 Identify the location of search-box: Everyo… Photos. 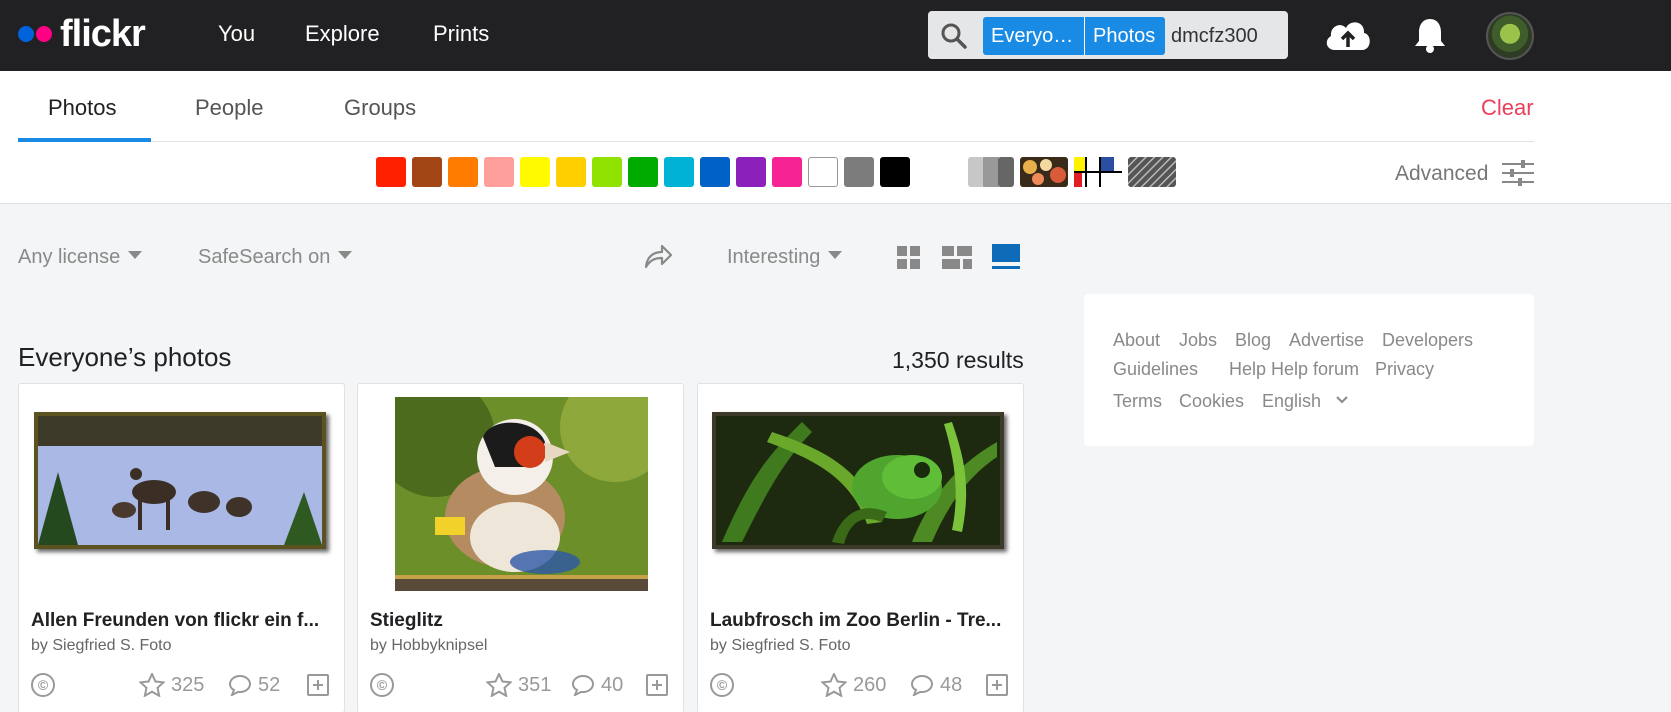
(1108, 35).